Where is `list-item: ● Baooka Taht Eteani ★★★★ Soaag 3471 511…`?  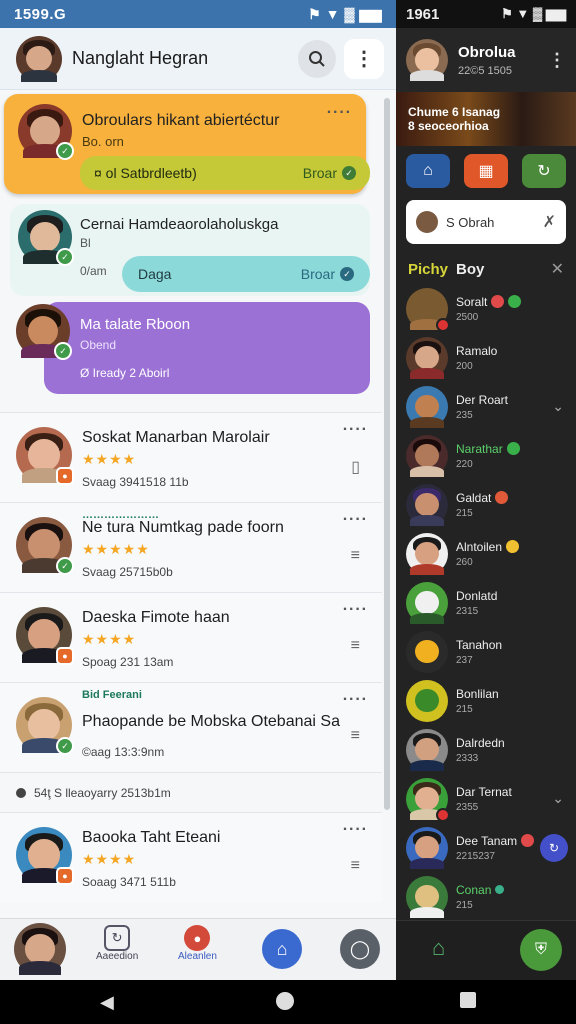 list-item: ● Baooka Taht Eteani ★★★★ Soaag 3471 511… is located at coordinates (191, 857).